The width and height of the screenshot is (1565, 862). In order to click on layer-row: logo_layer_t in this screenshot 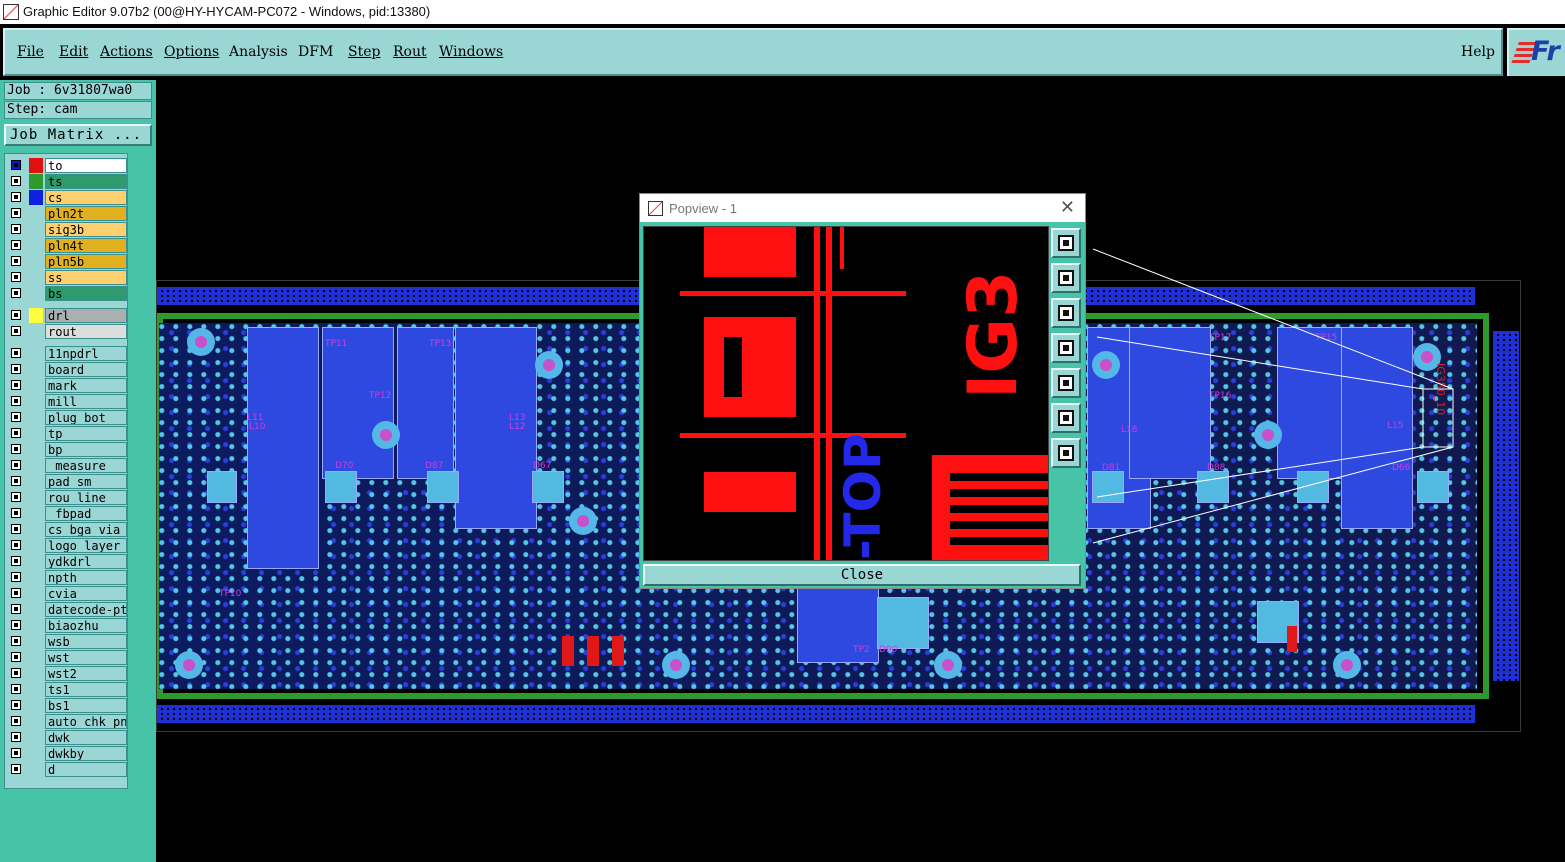, I will do `click(69, 545)`.